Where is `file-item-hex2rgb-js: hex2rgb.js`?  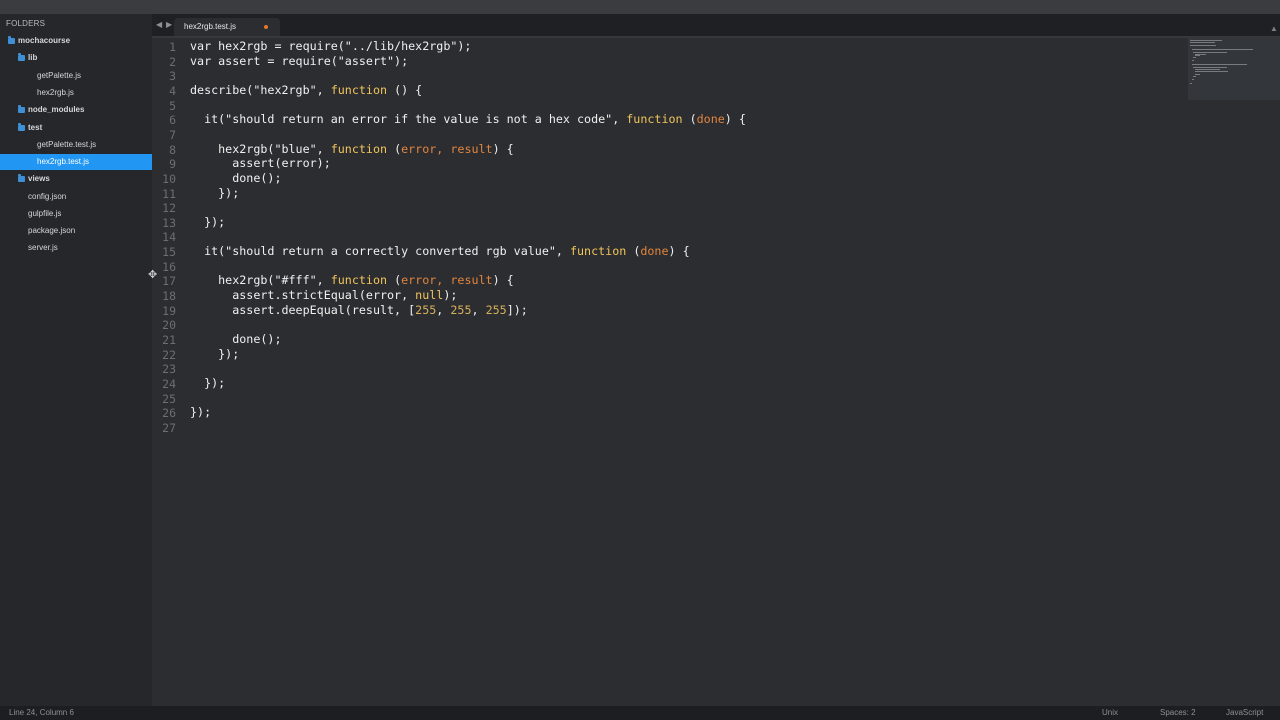
file-item-hex2rgb-js: hex2rgb.js is located at coordinates (76, 93).